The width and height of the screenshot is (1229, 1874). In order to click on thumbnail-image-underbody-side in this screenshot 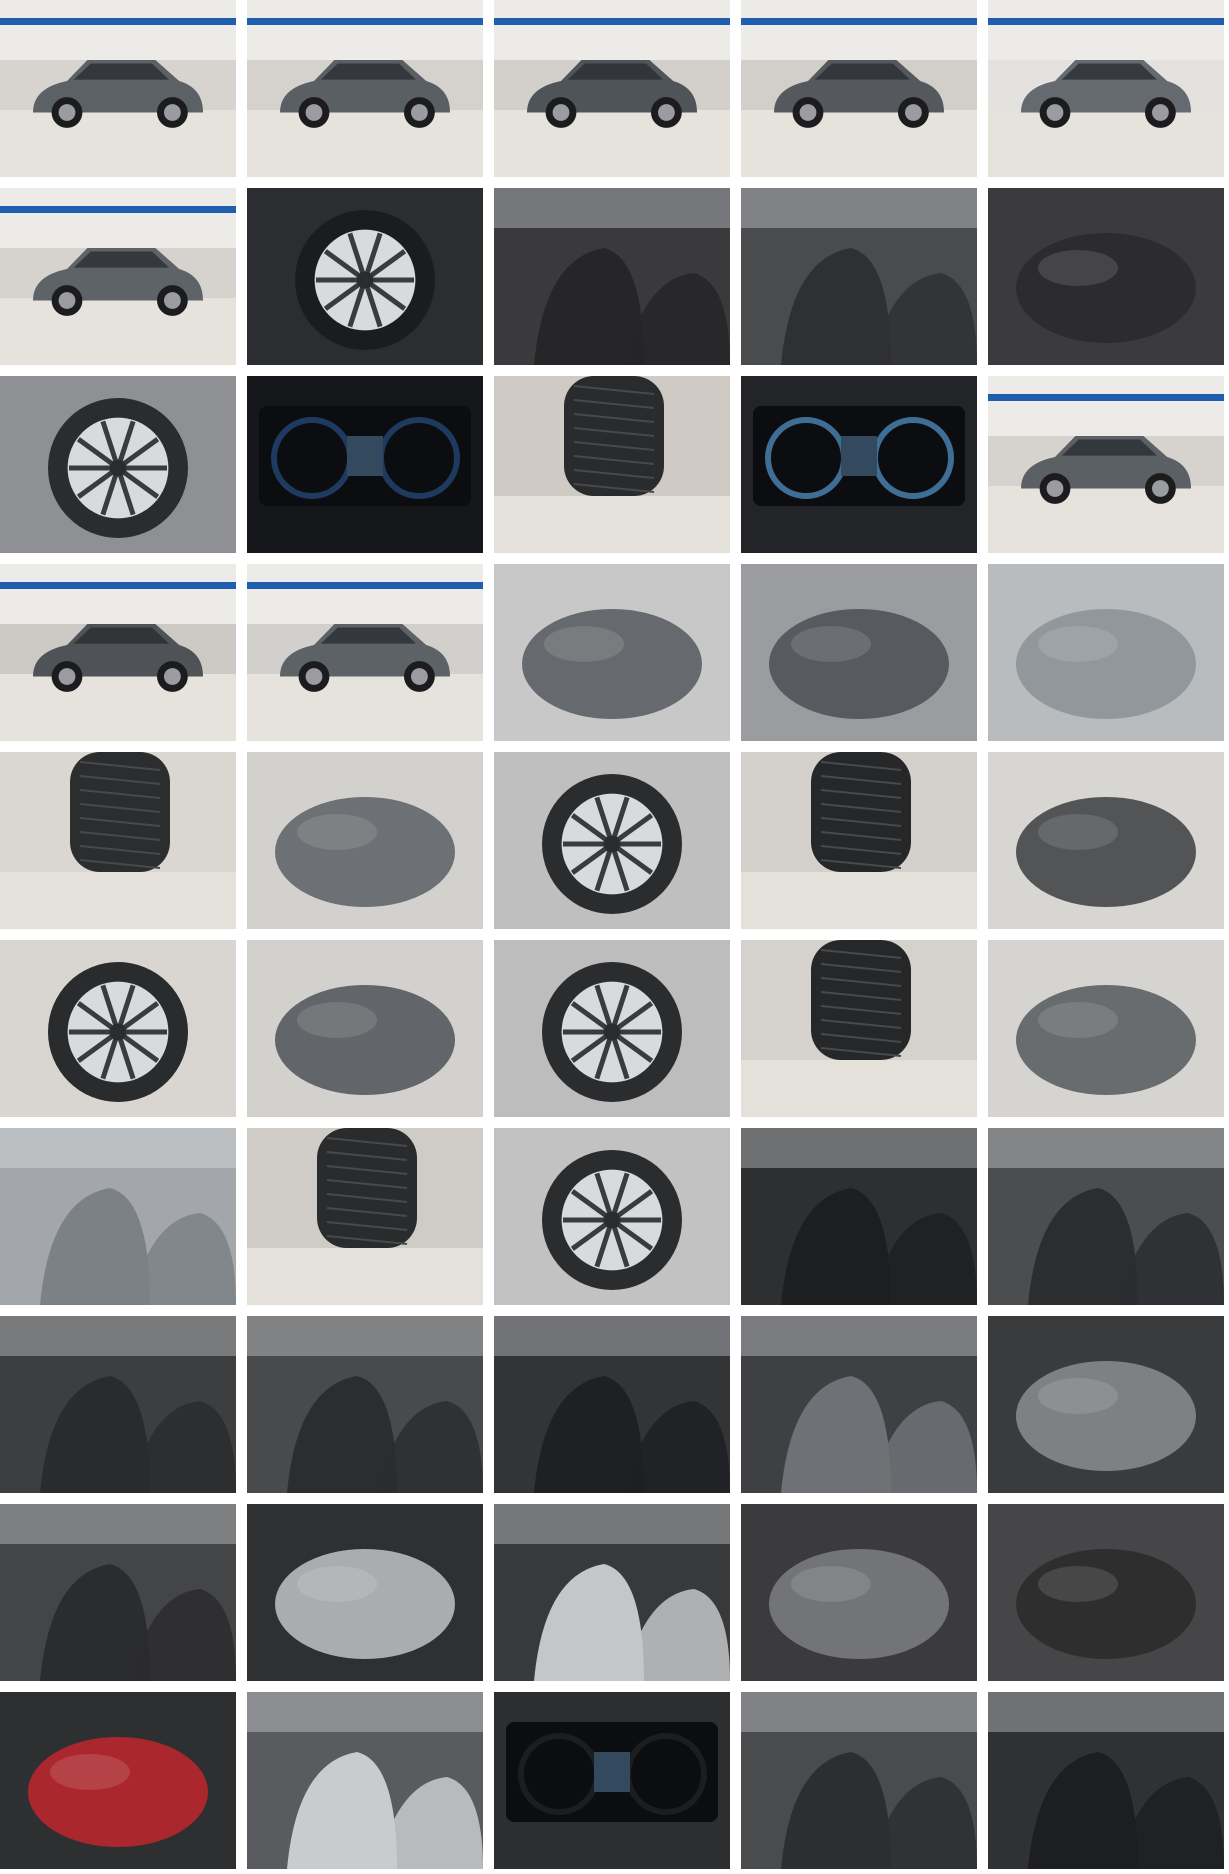, I will do `click(1106, 1028)`.